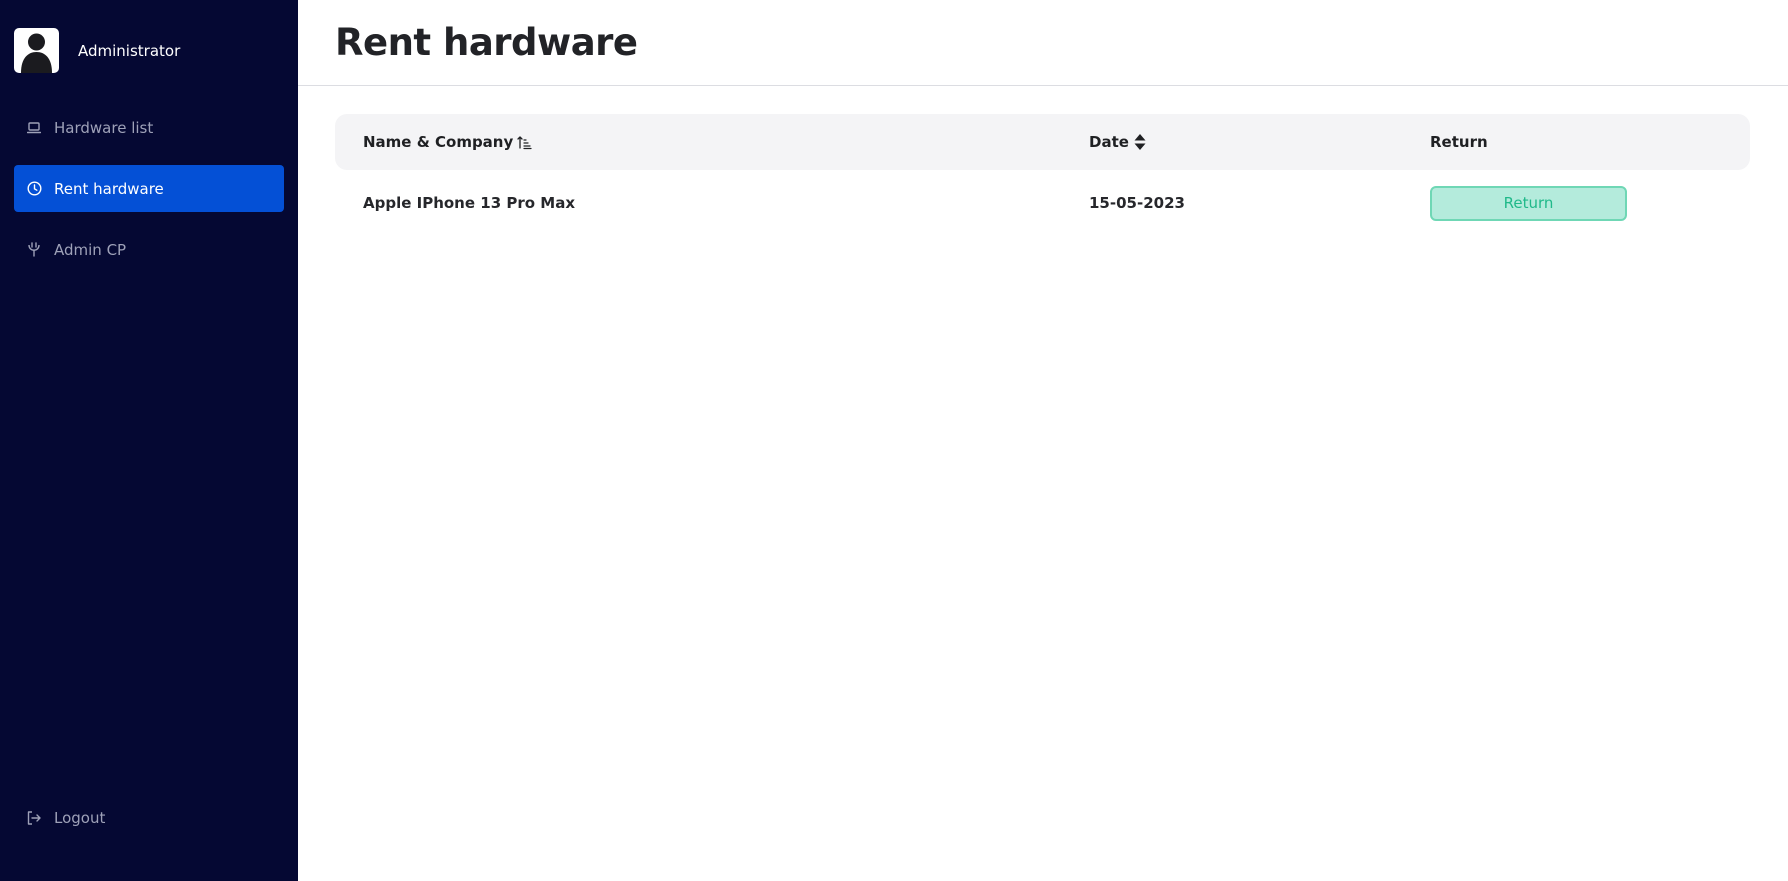  Describe the element at coordinates (129, 50) in the screenshot. I see `user-name: Administrator` at that location.